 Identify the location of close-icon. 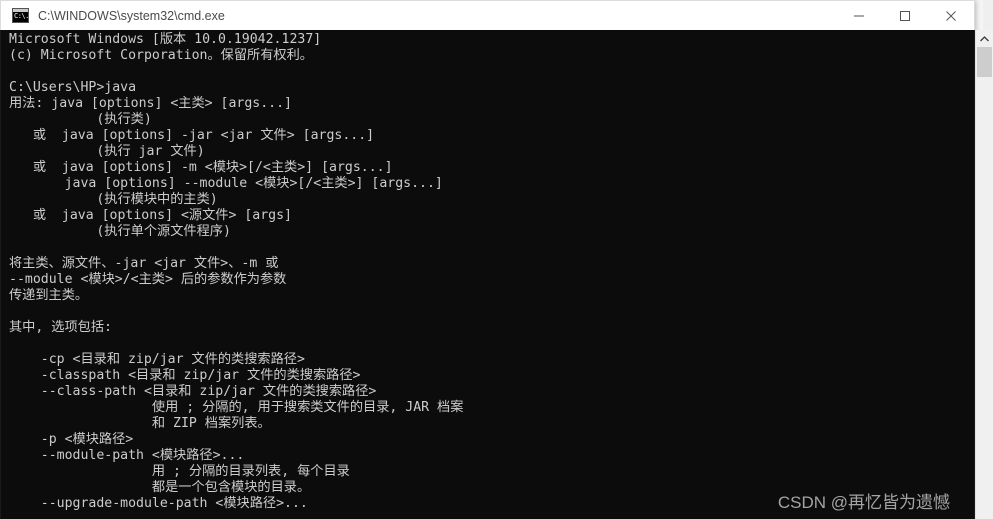
(951, 15).